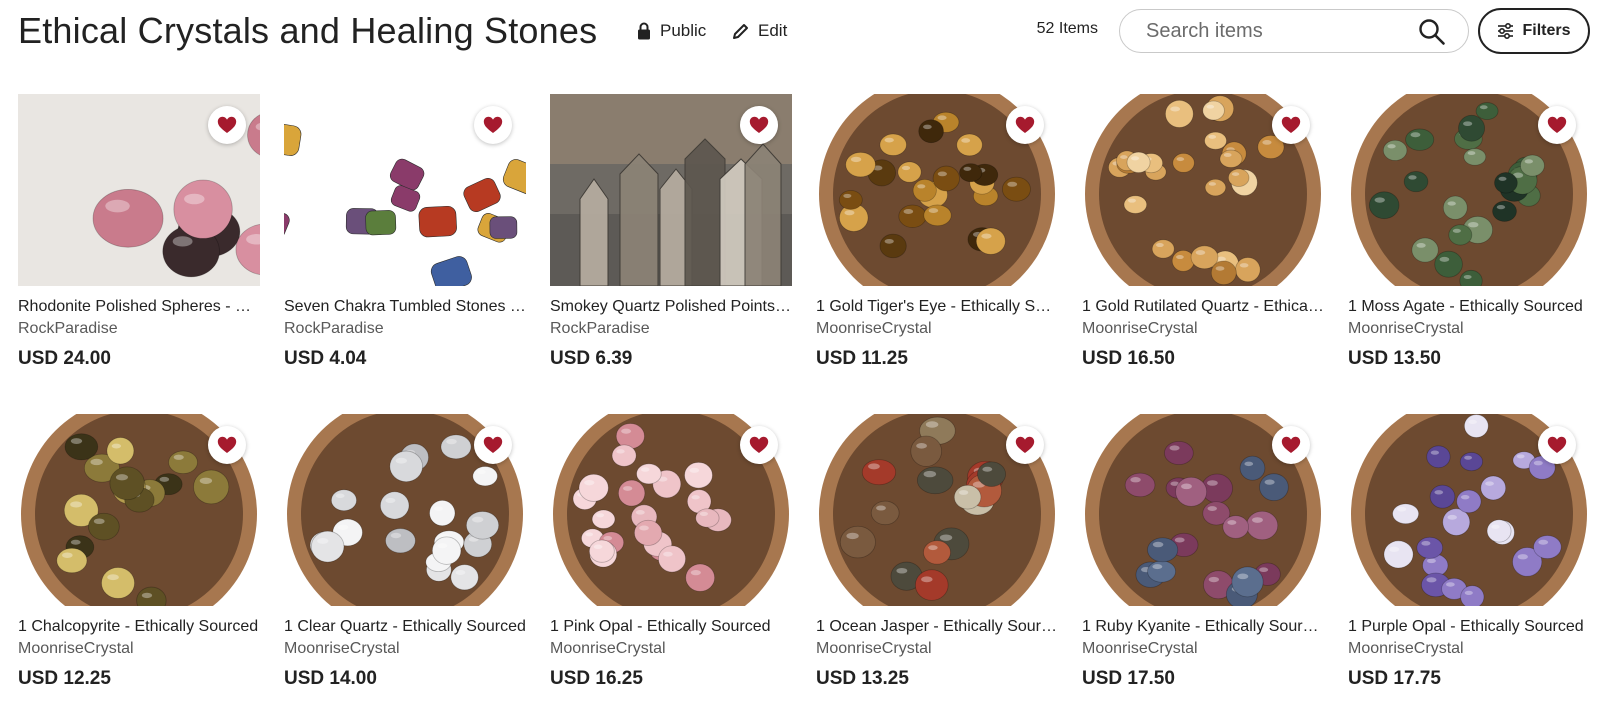  I want to click on listing-price: USD 17.75, so click(1394, 678).